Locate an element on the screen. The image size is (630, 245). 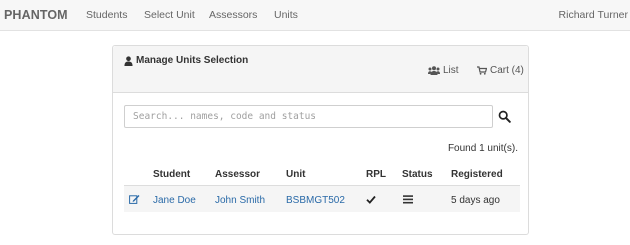
unit-link: BSBMGT502 is located at coordinates (315, 200).